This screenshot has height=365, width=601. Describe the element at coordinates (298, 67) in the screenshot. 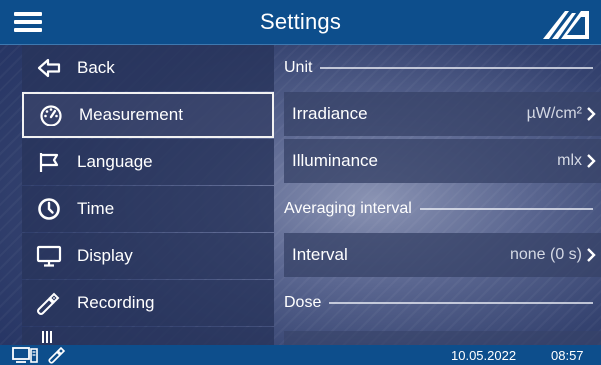

I see `section-title: Unit` at that location.